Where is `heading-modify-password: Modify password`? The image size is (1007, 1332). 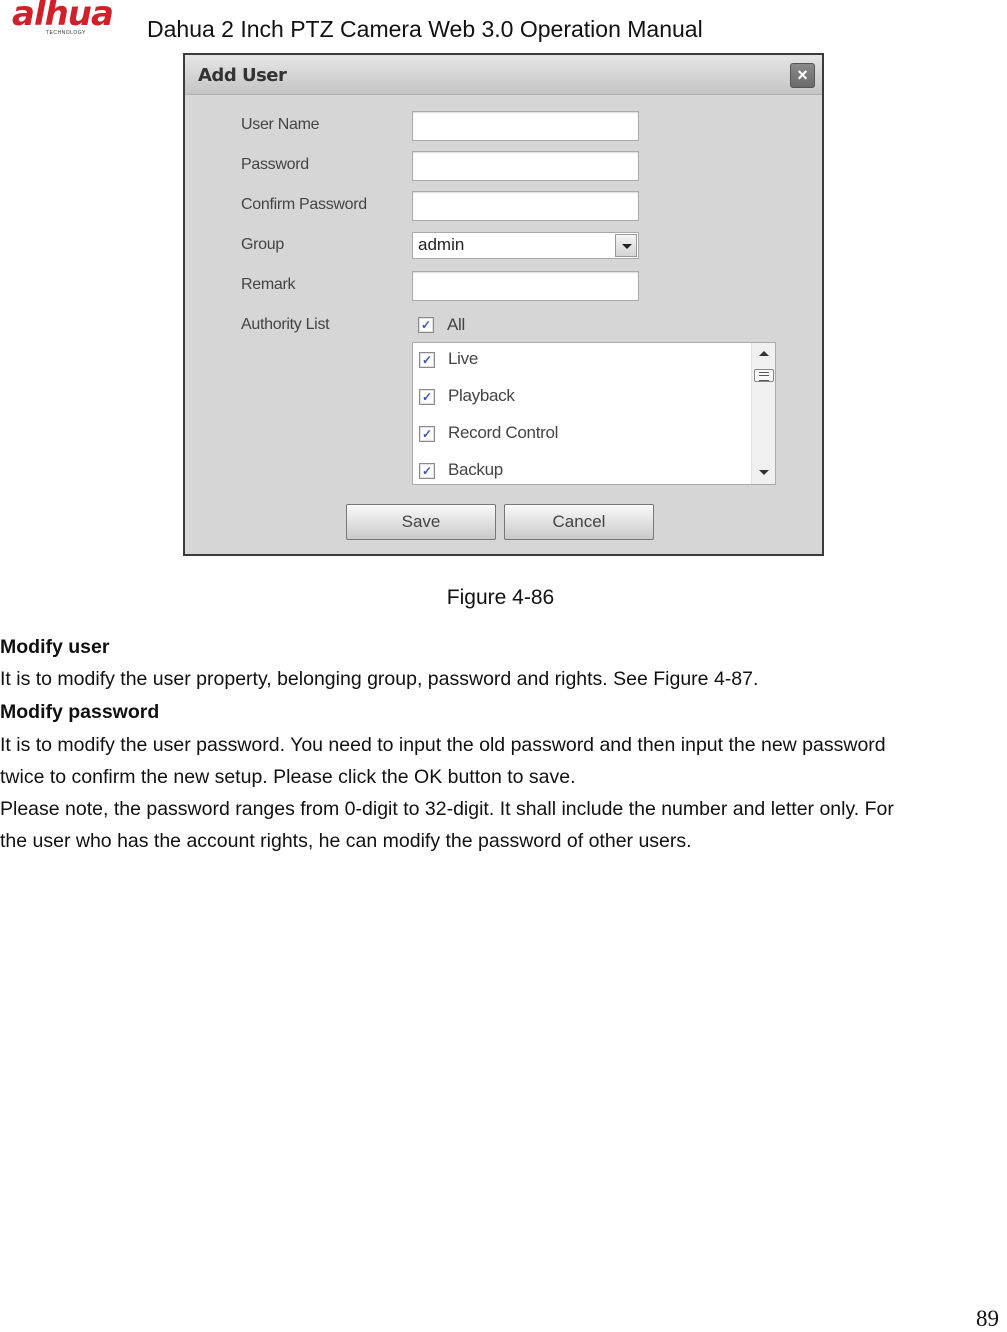 heading-modify-password: Modify password is located at coordinates (80, 712).